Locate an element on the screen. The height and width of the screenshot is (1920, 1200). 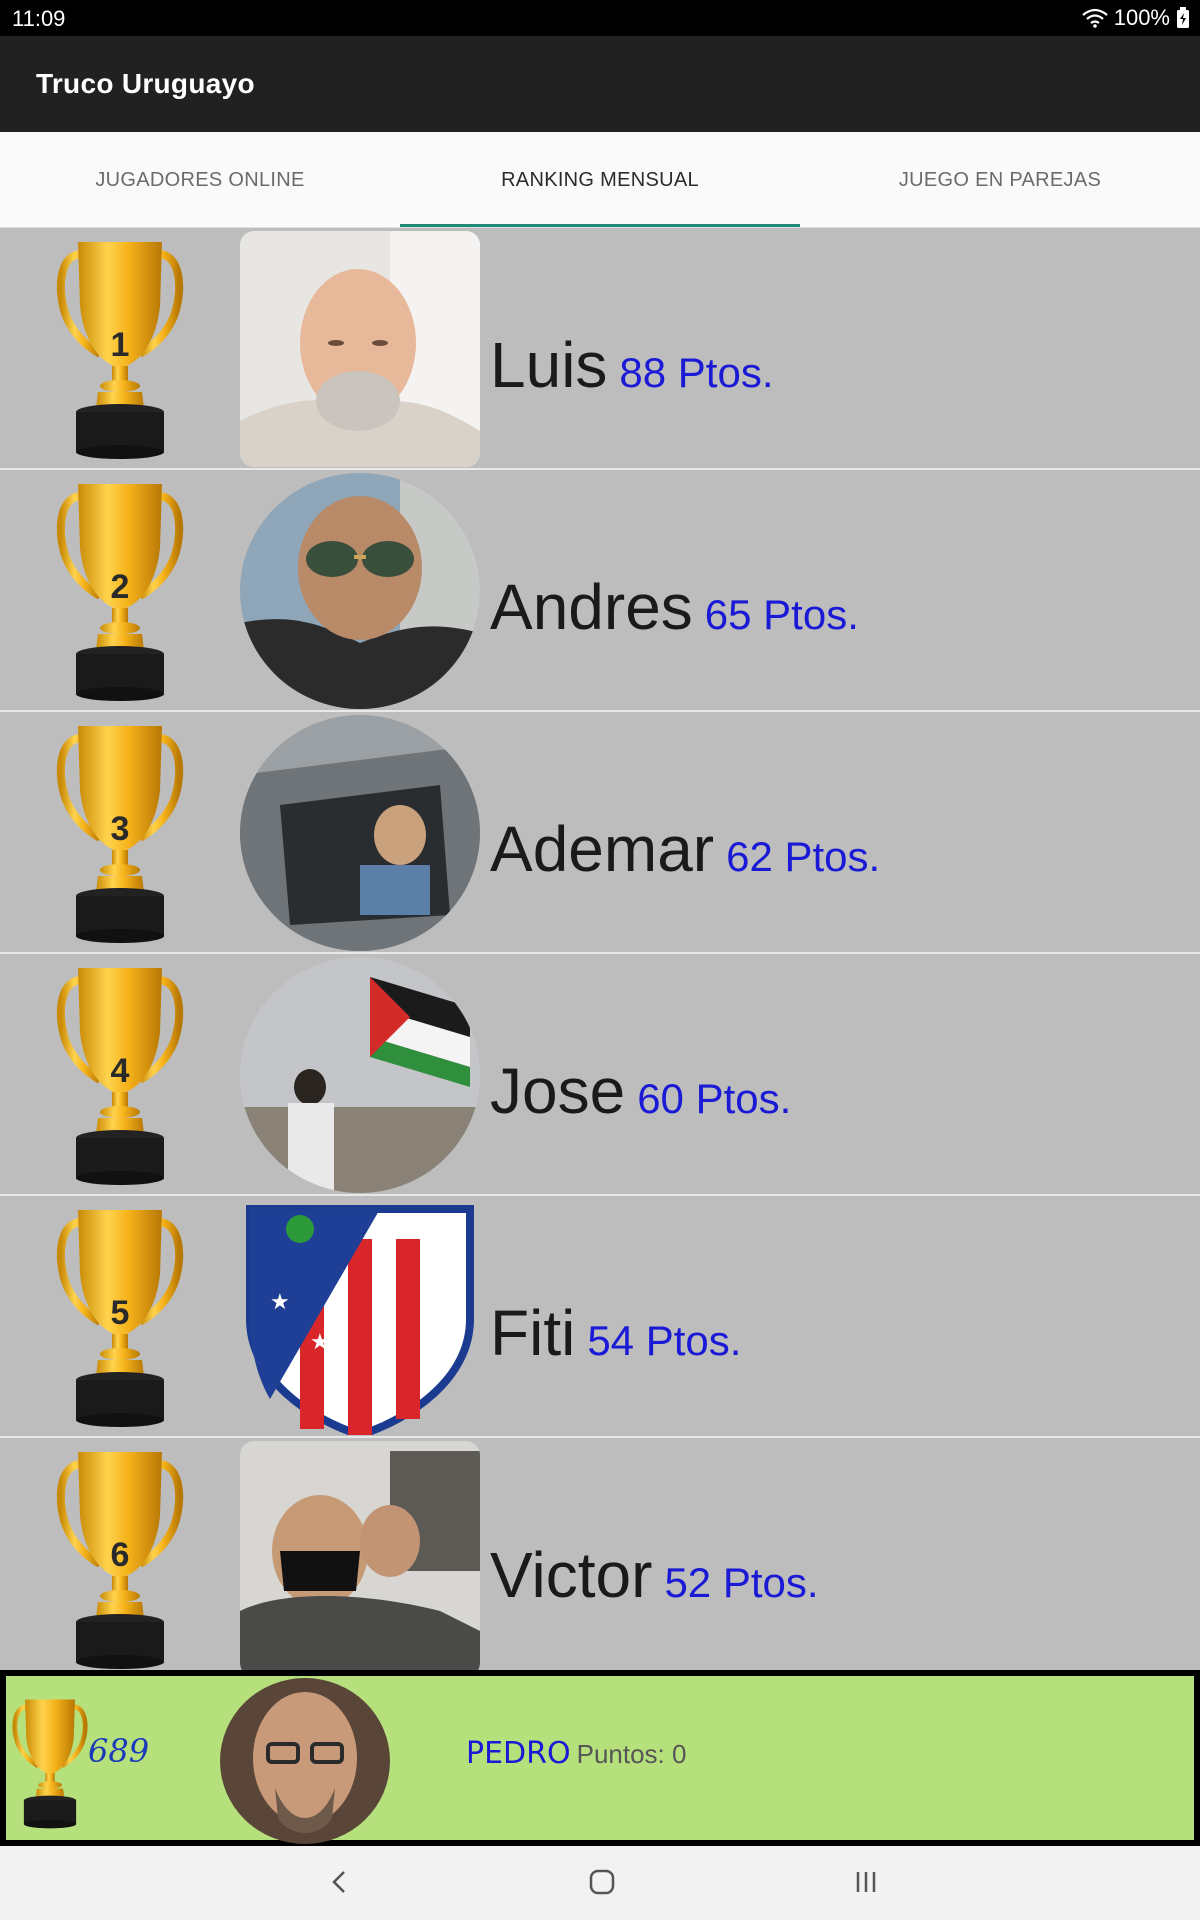
player-info: Andres 65 Ptos. is located at coordinates (674, 607).